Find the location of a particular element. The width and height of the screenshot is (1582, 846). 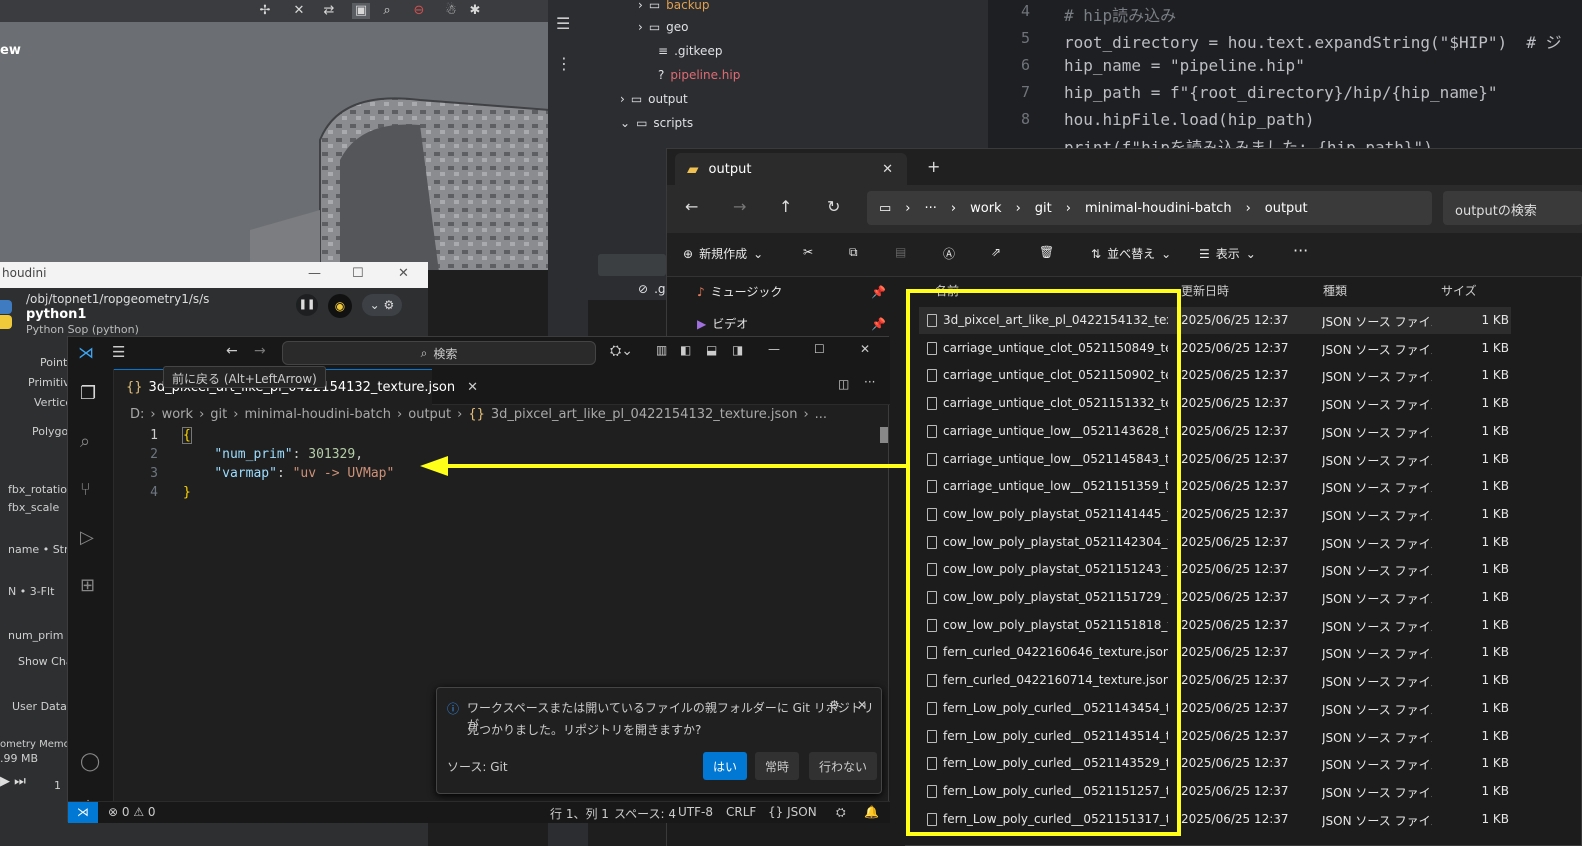

problems-indicator: ⊗ 0 ⚠ 0 is located at coordinates (132, 812).